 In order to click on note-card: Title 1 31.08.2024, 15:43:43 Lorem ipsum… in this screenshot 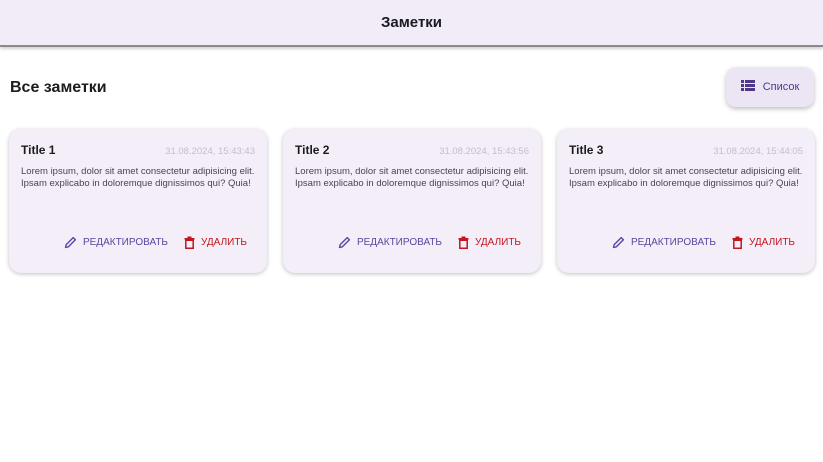, I will do `click(138, 201)`.